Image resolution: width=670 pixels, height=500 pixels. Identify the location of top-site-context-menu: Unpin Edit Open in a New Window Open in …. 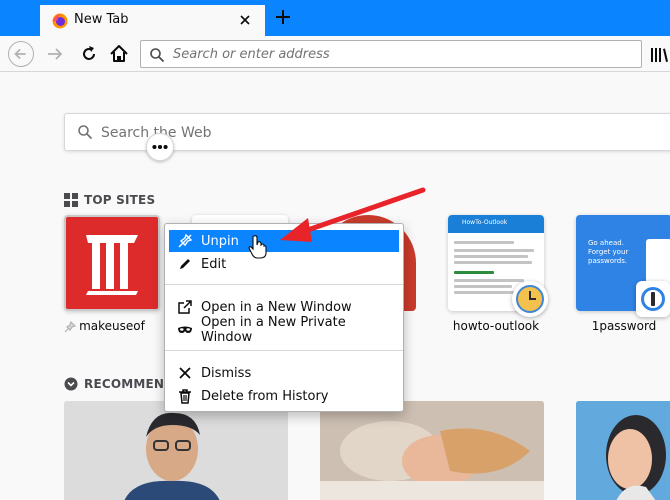
(284, 317).